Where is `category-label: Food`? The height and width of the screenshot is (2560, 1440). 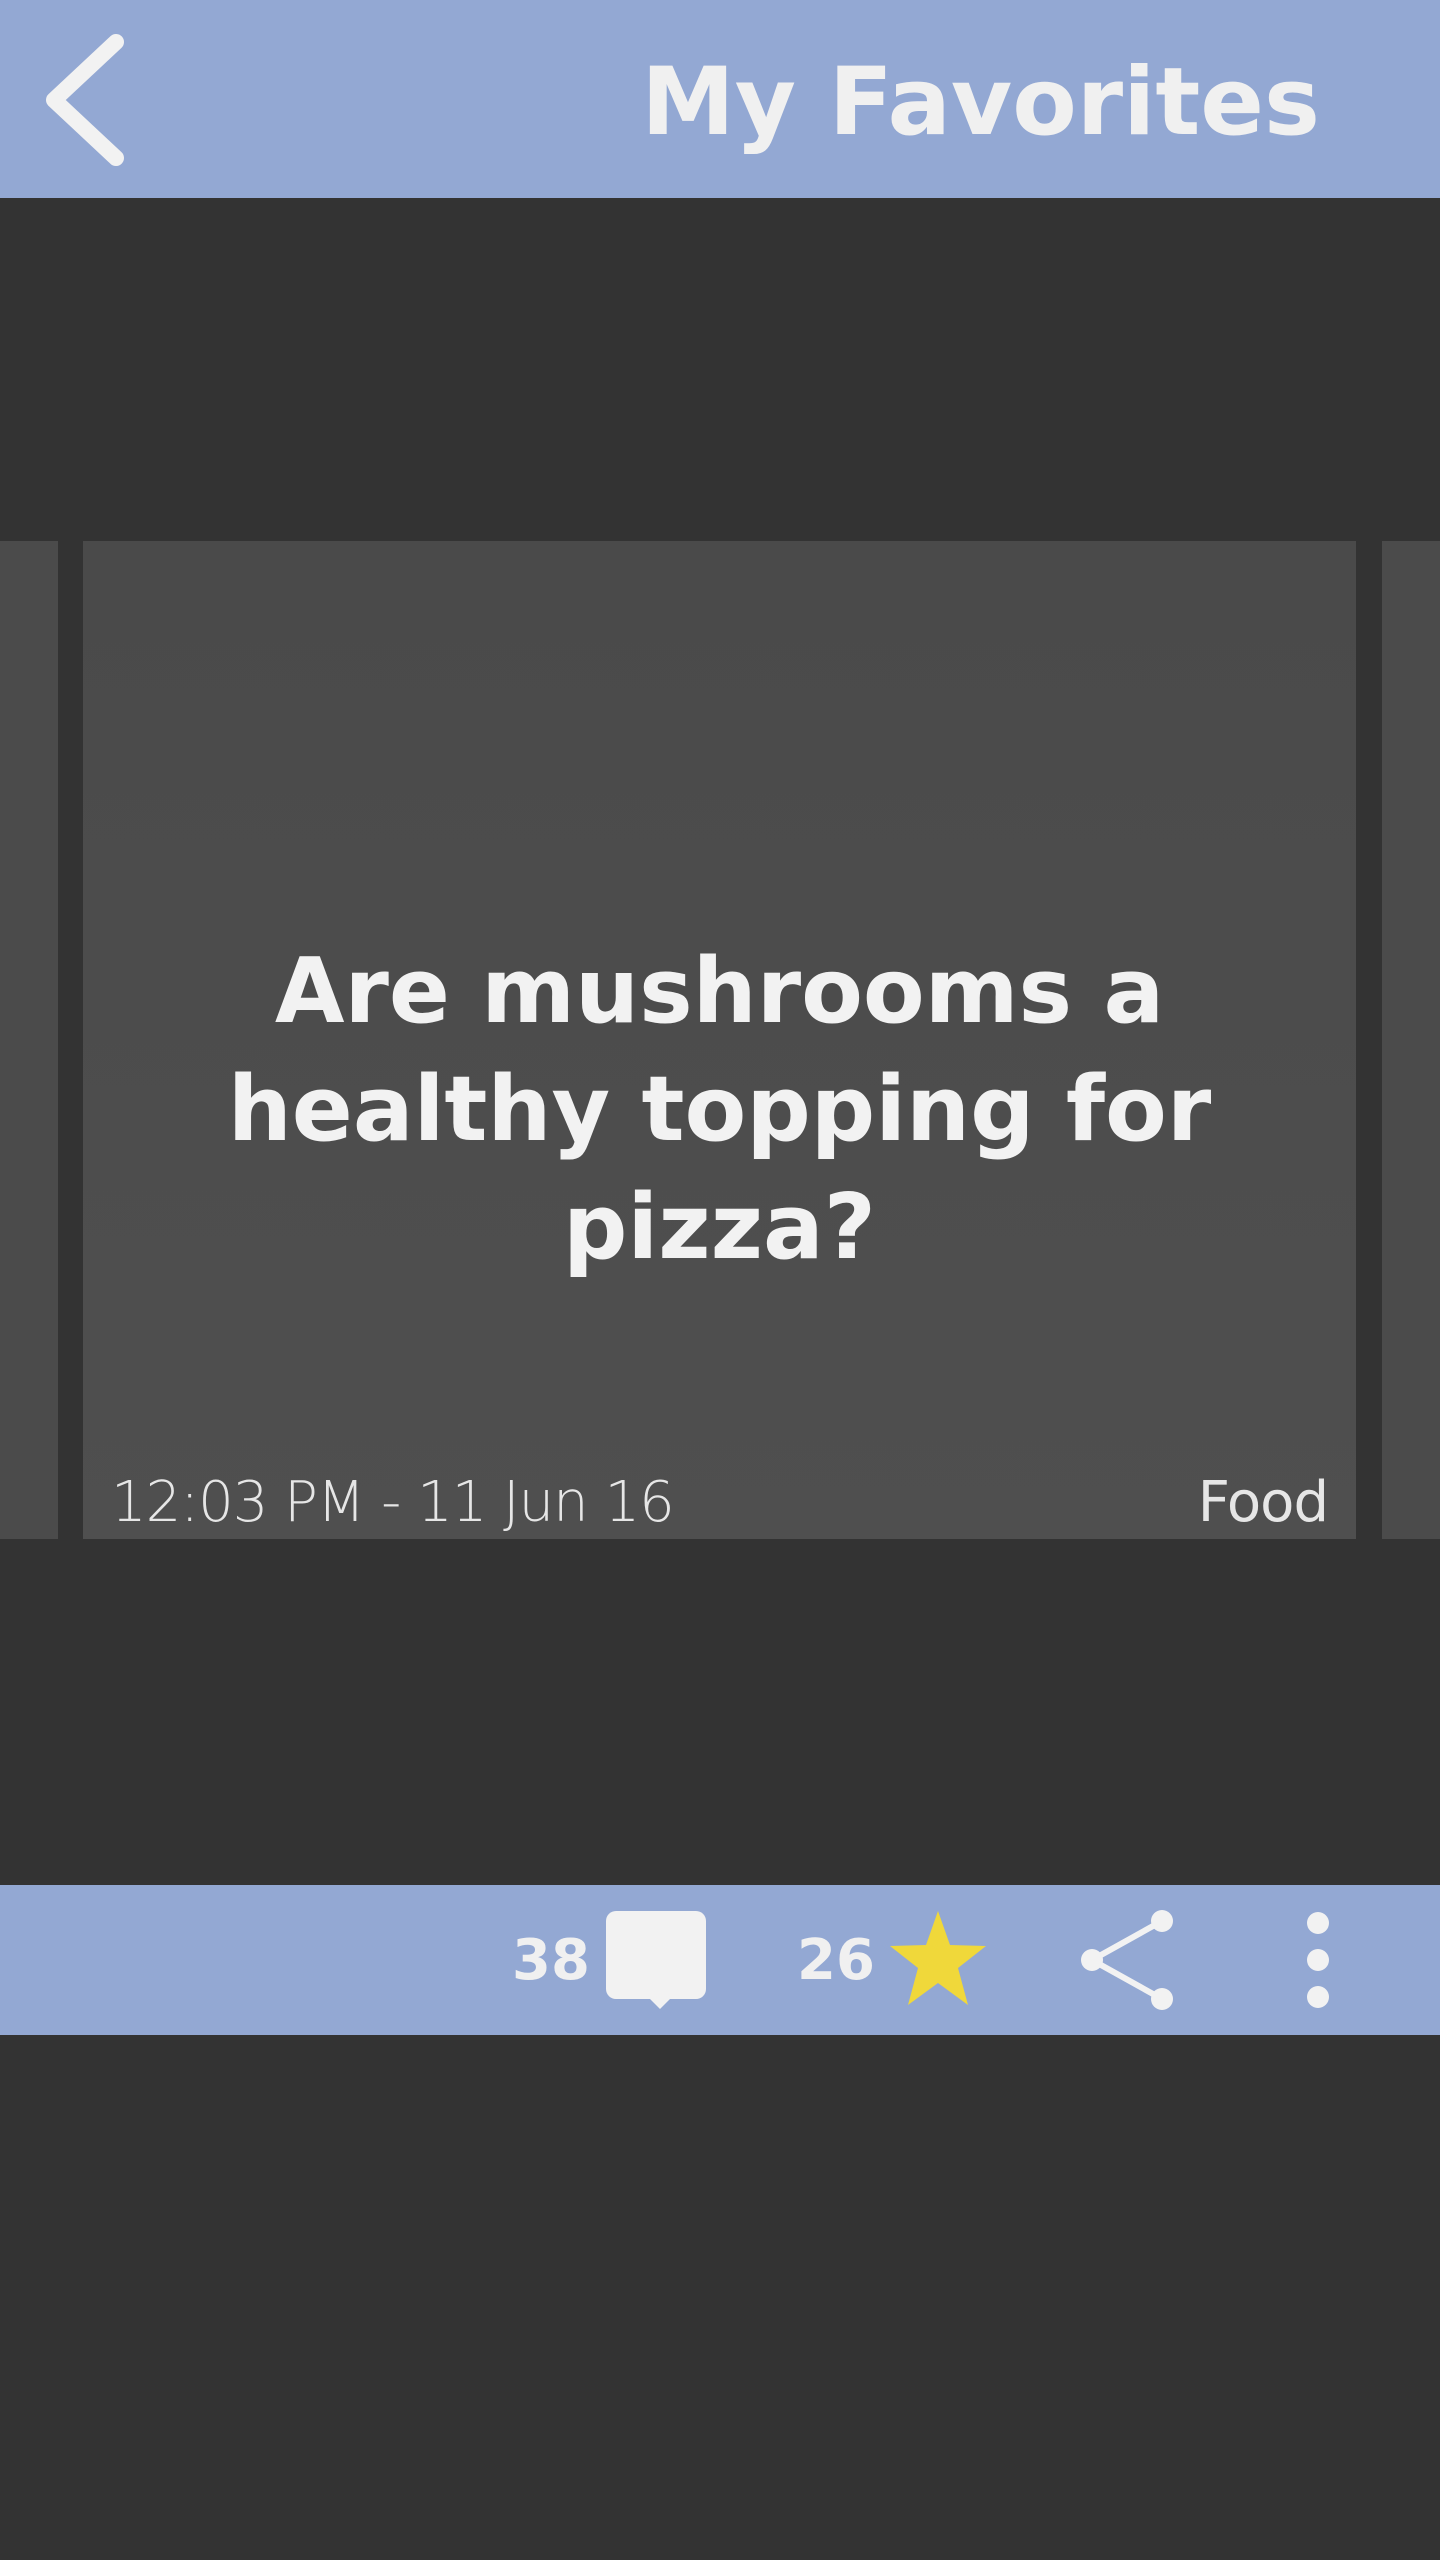
category-label: Food is located at coordinates (1263, 1502).